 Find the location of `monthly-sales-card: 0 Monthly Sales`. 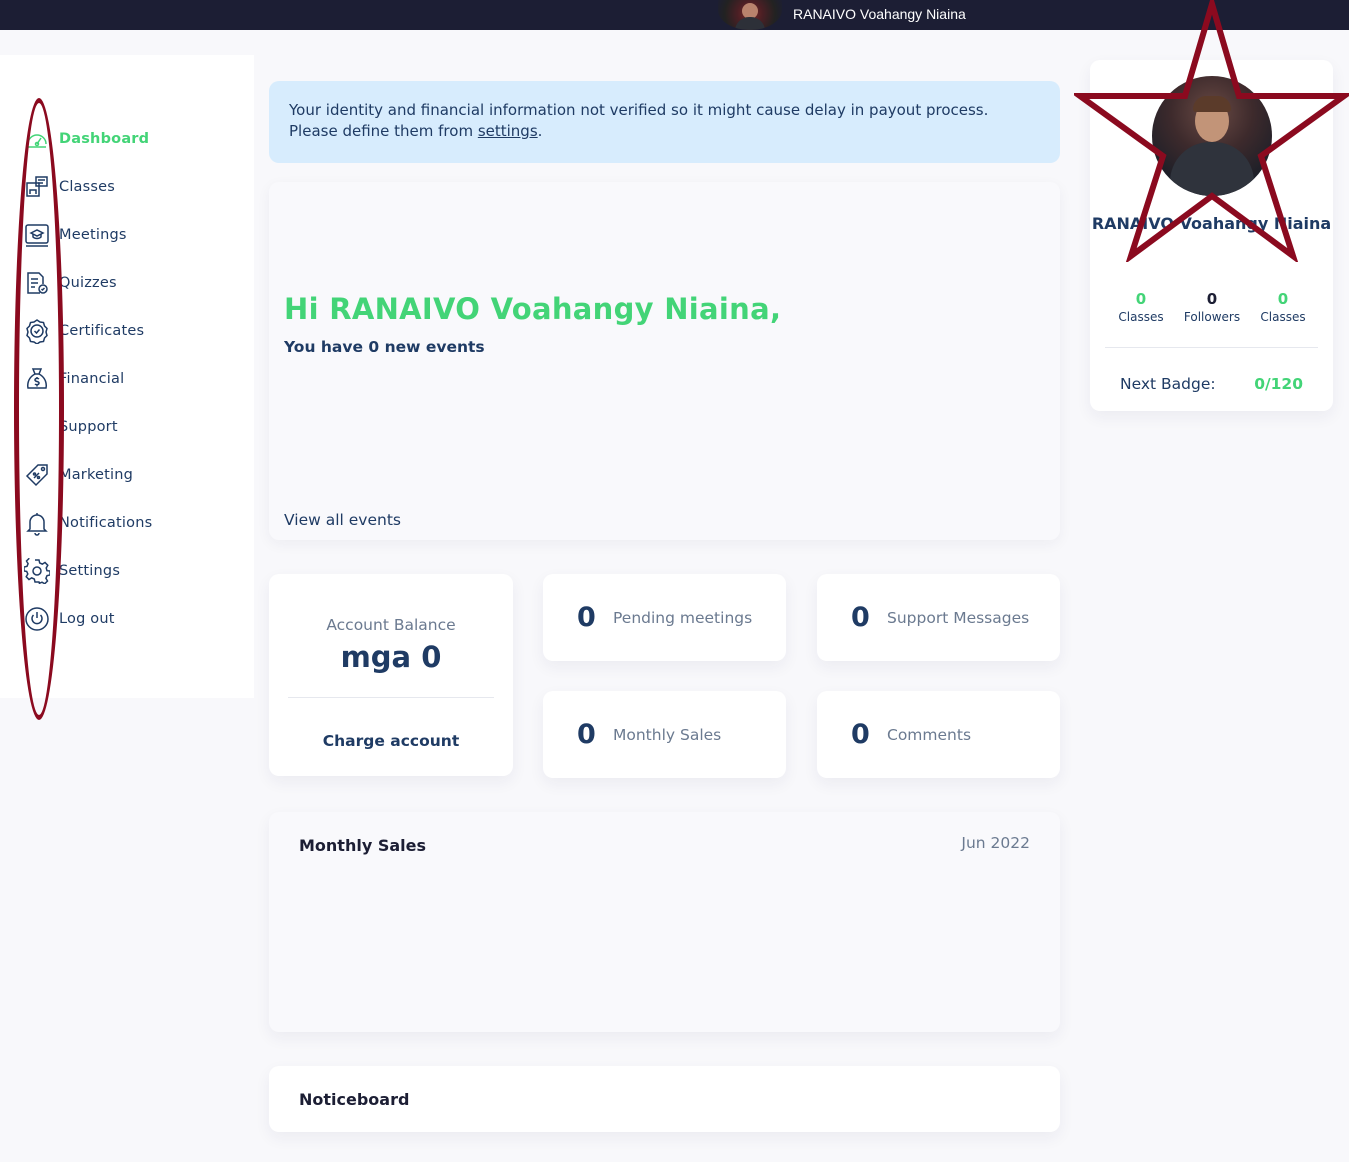

monthly-sales-card: 0 Monthly Sales is located at coordinates (664, 734).